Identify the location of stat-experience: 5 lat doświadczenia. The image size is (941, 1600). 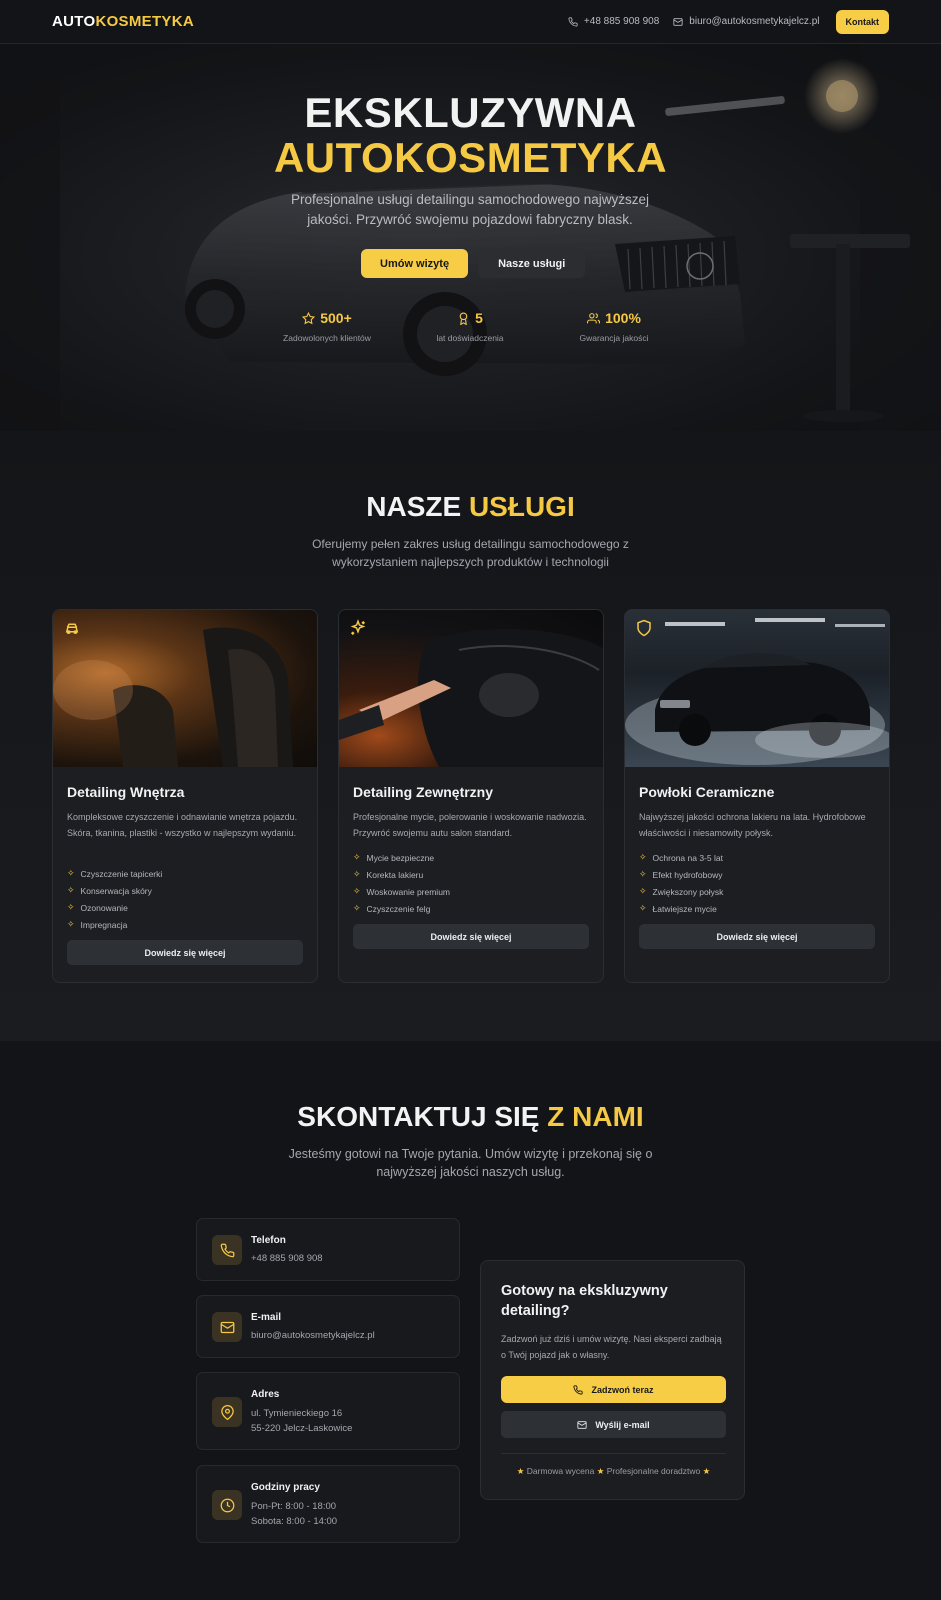
(470, 326).